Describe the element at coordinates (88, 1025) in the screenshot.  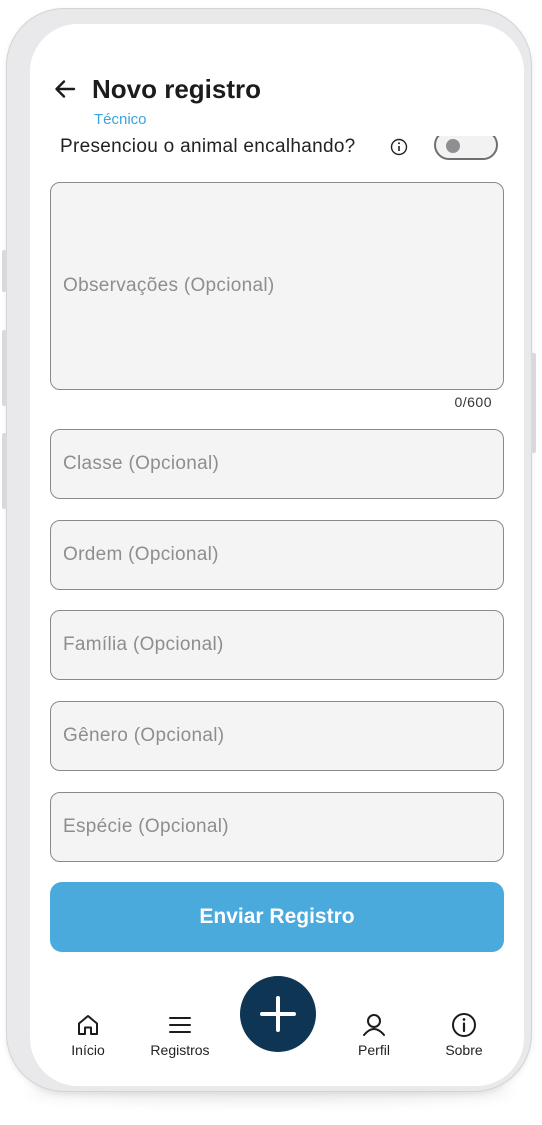
I see `home-icon` at that location.